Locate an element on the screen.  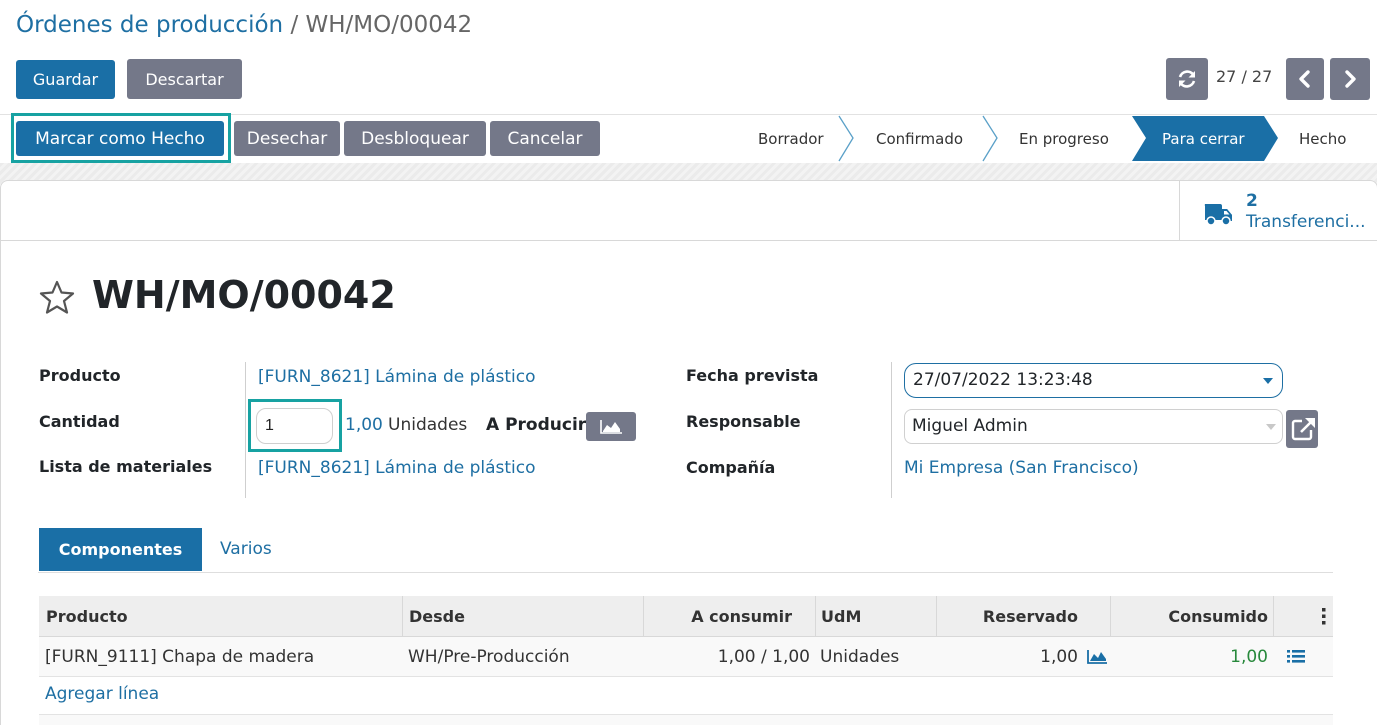
scrap-button: Desechar is located at coordinates (287, 138).